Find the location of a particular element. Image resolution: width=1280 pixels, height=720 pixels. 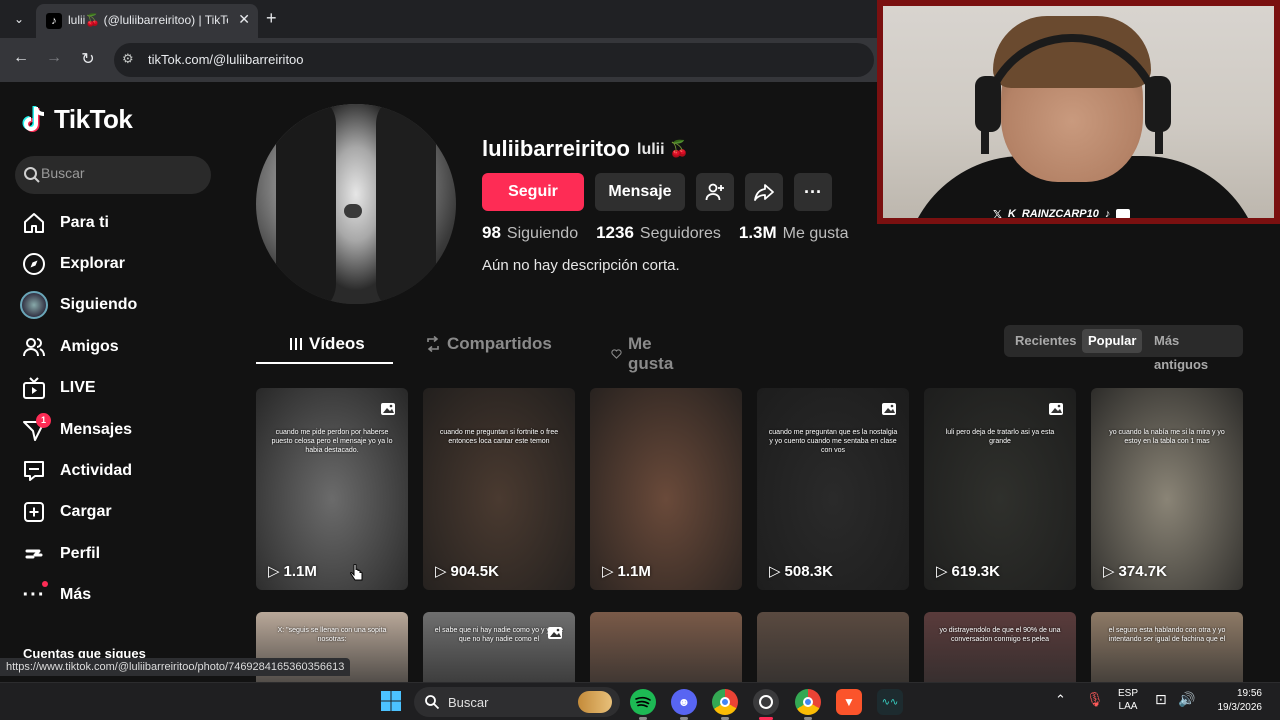

tab-title: lulii🍒 (@luliibarreiritoo) | TikTo is located at coordinates (148, 20).